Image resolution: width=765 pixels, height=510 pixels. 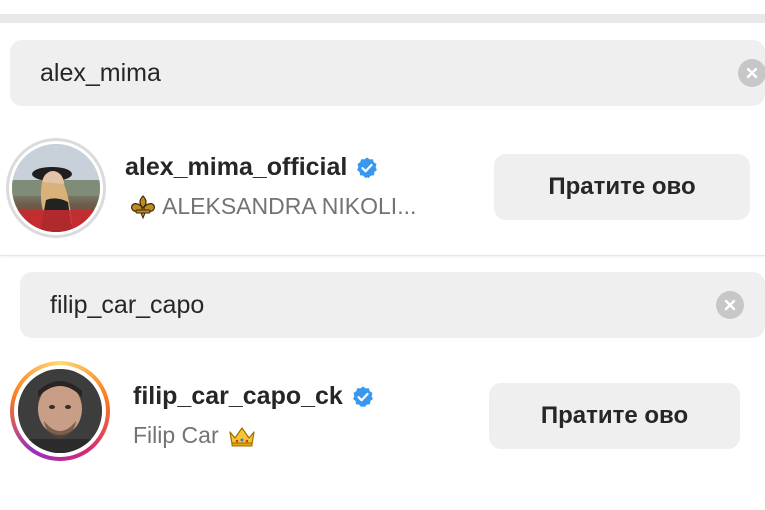 I want to click on search-input: alex_mima, so click(x=402, y=73).